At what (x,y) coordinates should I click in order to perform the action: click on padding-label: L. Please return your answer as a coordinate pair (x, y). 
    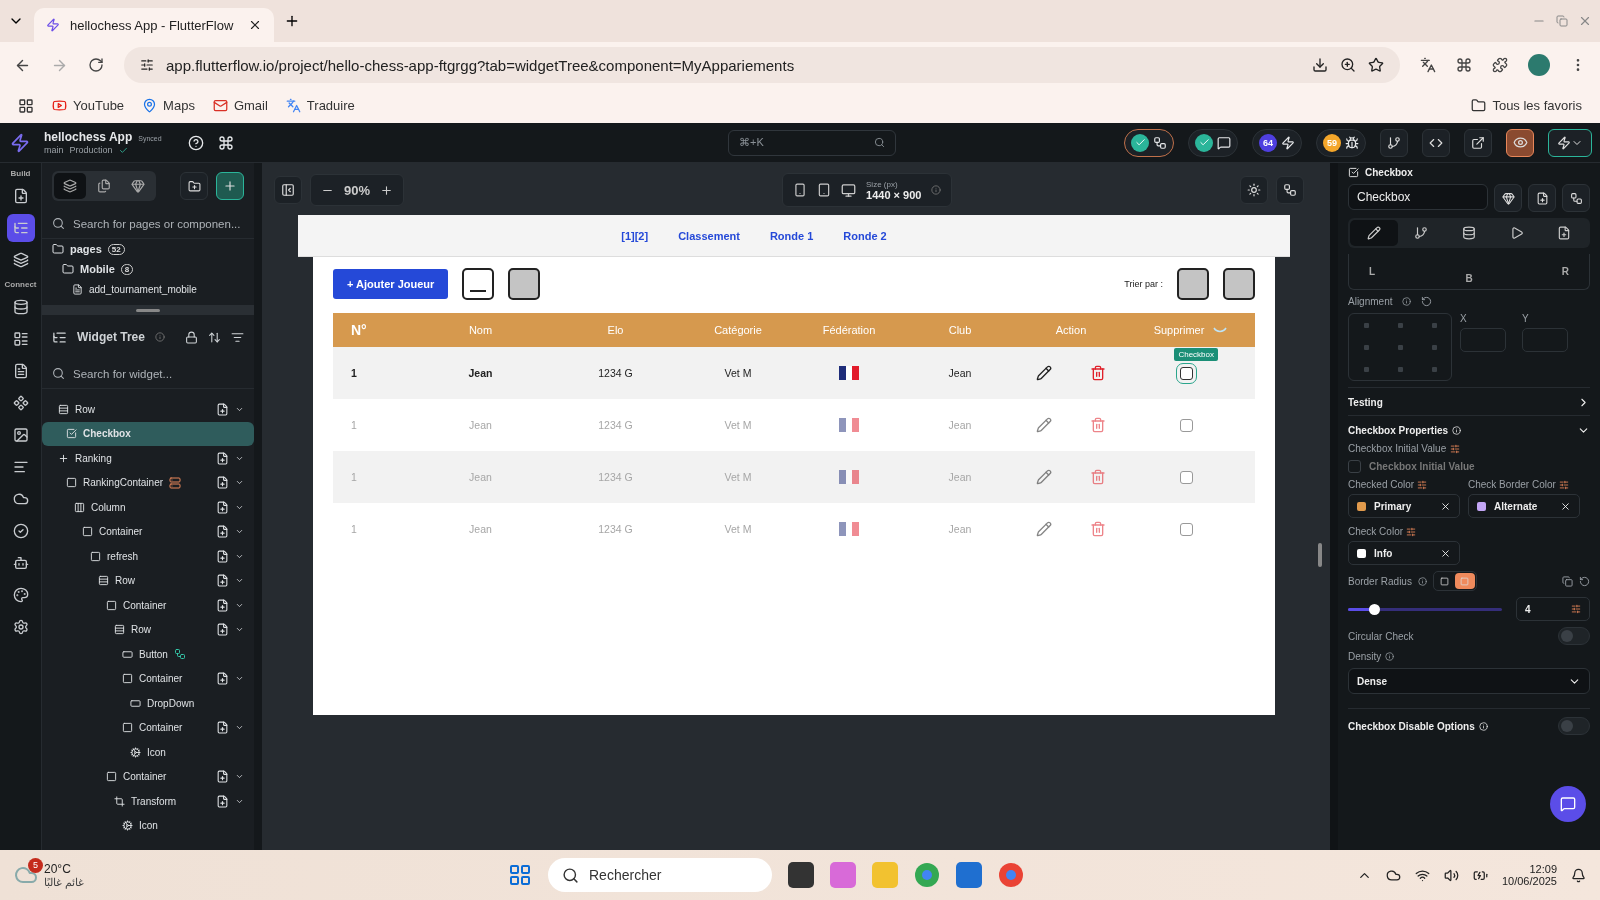
    Looking at the image, I should click on (1373, 271).